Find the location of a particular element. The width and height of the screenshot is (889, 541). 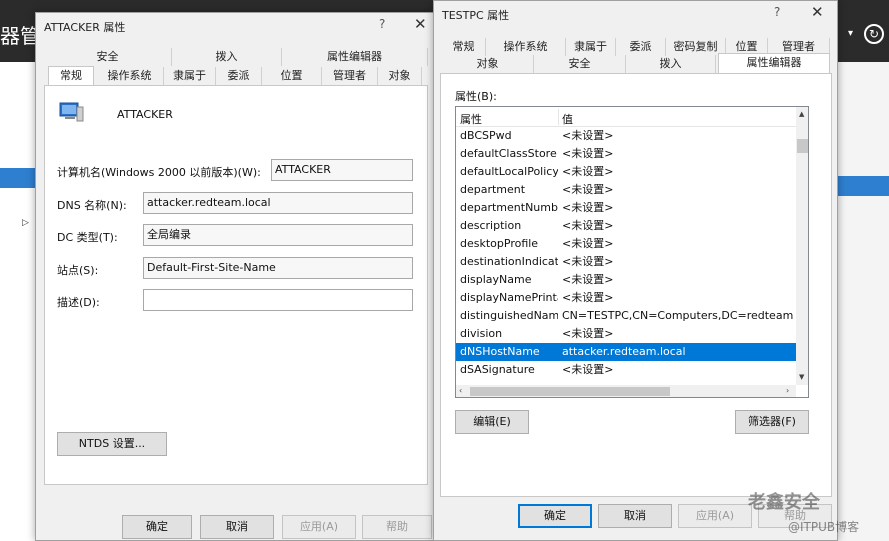

column-header-value: 值 is located at coordinates (567, 119).